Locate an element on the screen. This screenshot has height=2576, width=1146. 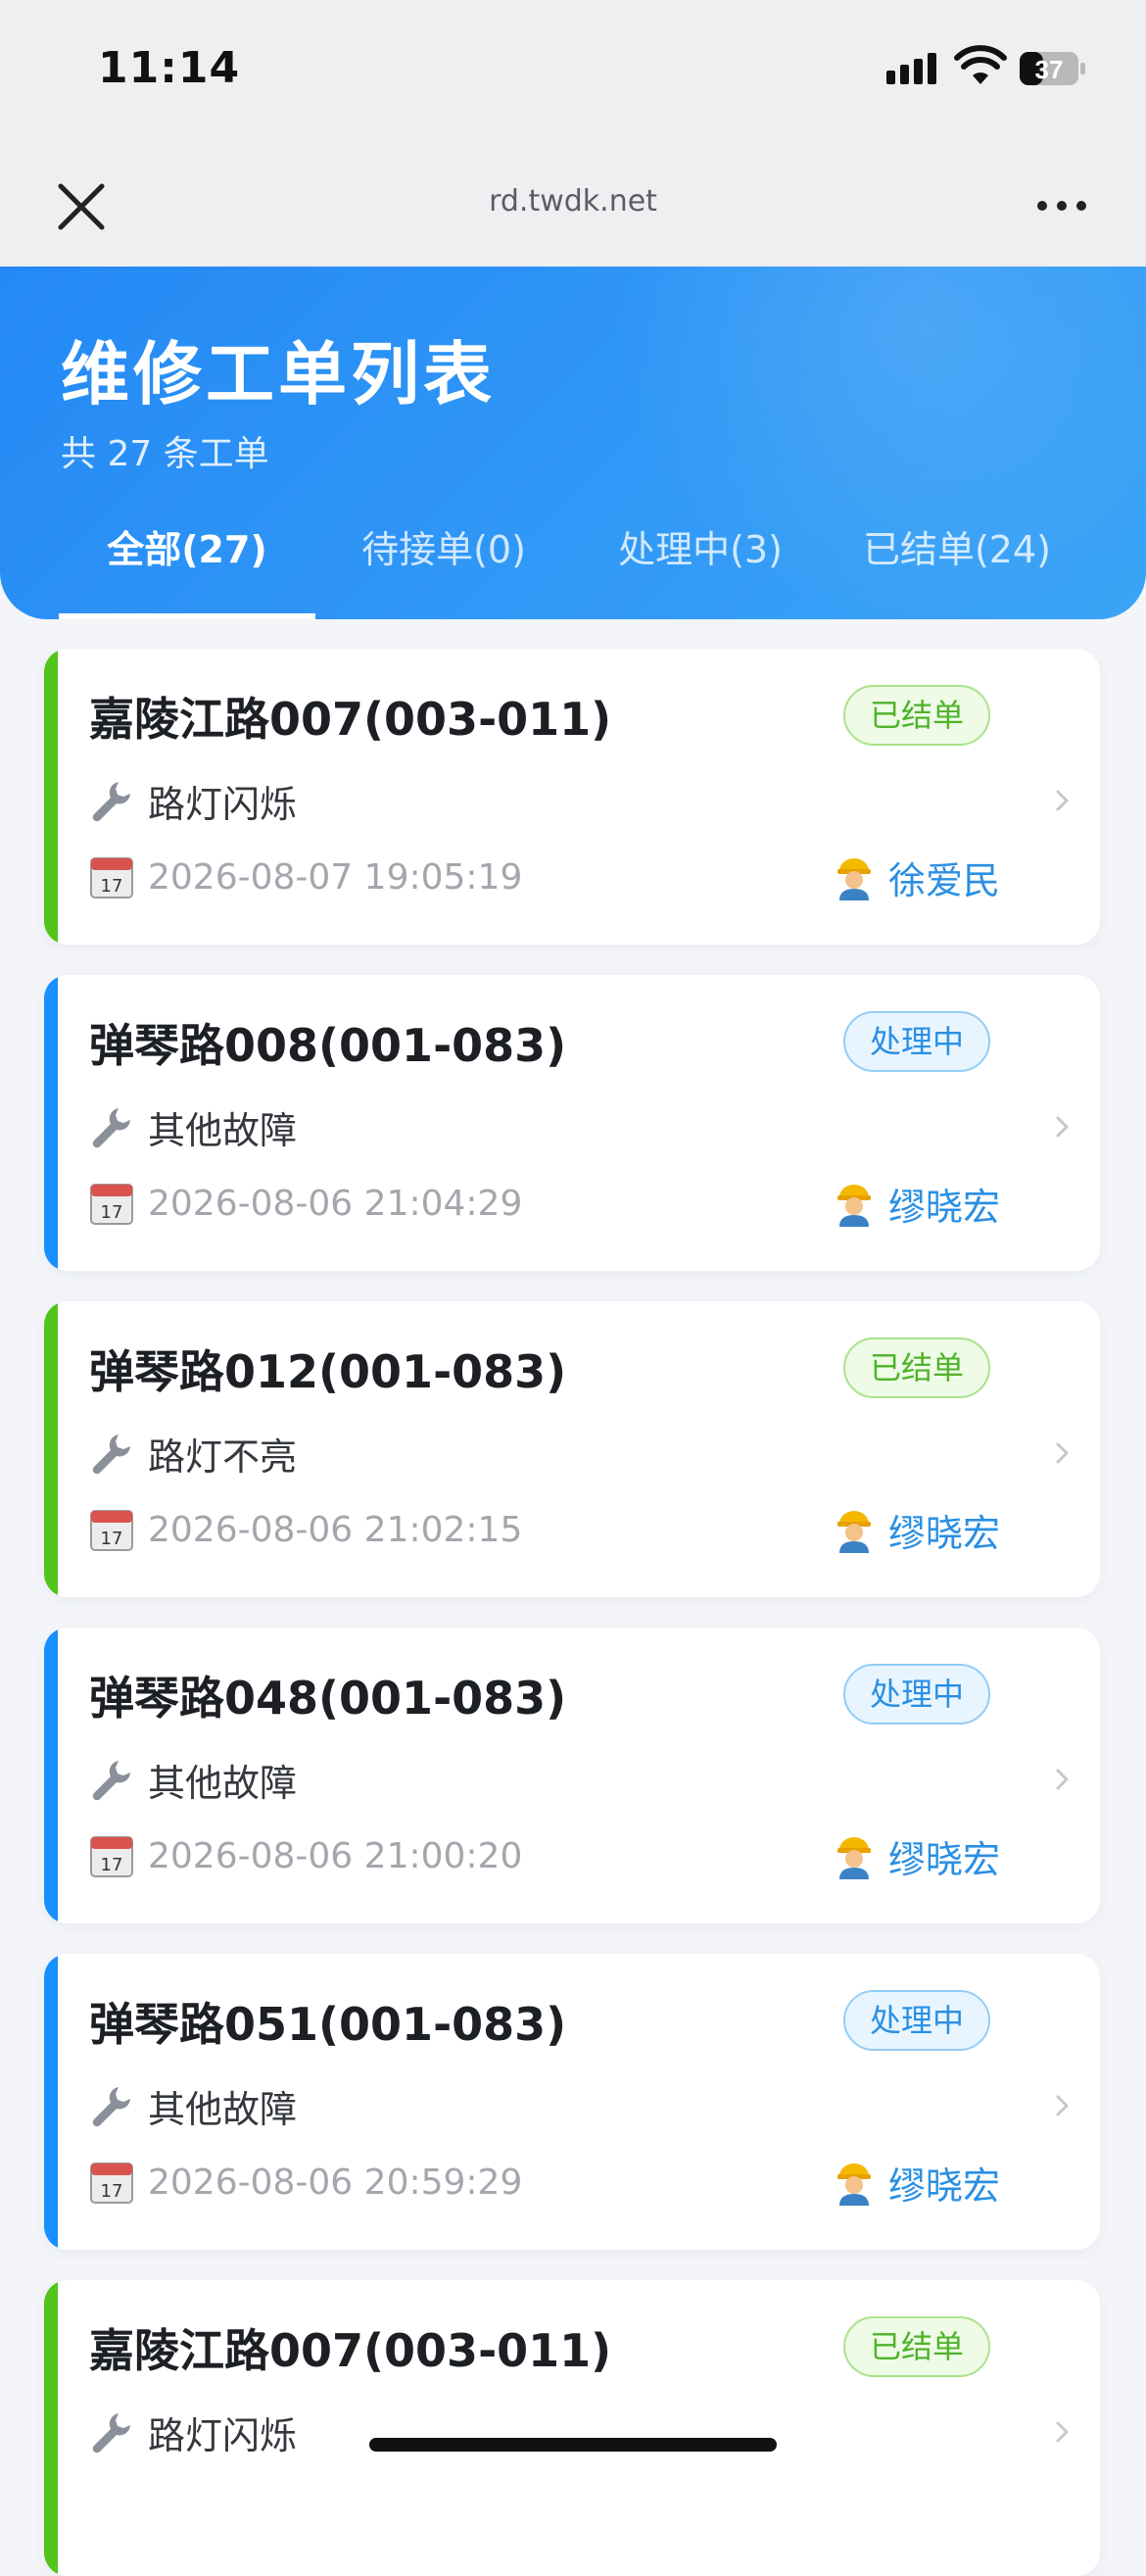
signal-icon is located at coordinates (911, 68).